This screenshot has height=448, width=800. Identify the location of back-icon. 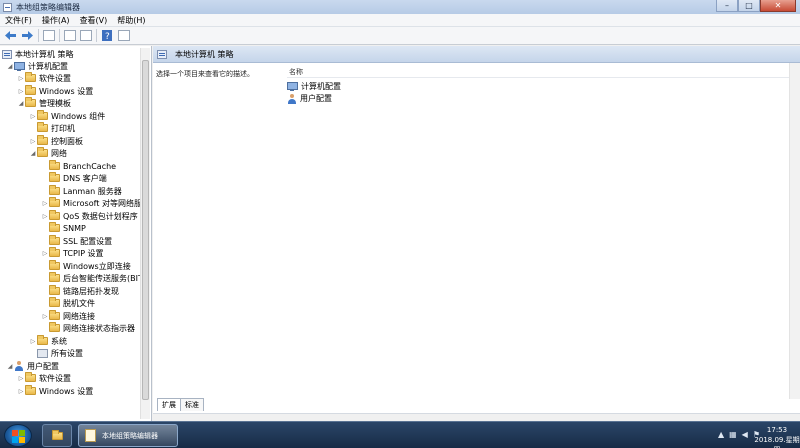
(10, 36).